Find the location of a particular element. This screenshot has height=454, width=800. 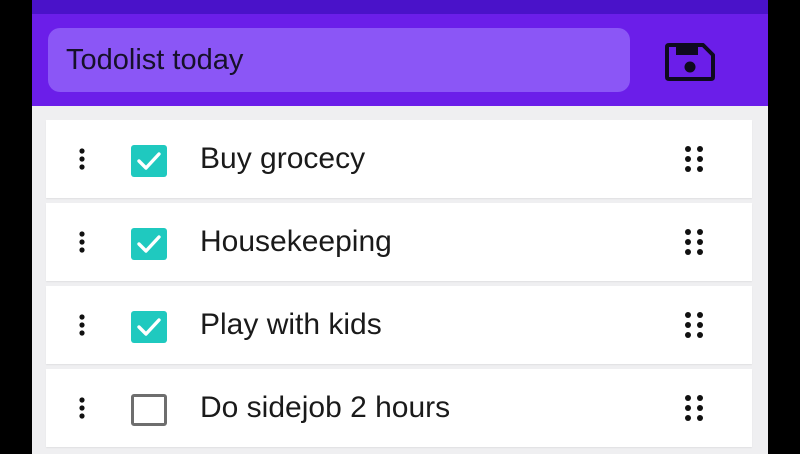

task-label: Do sidejob 2 hours is located at coordinates (325, 407).